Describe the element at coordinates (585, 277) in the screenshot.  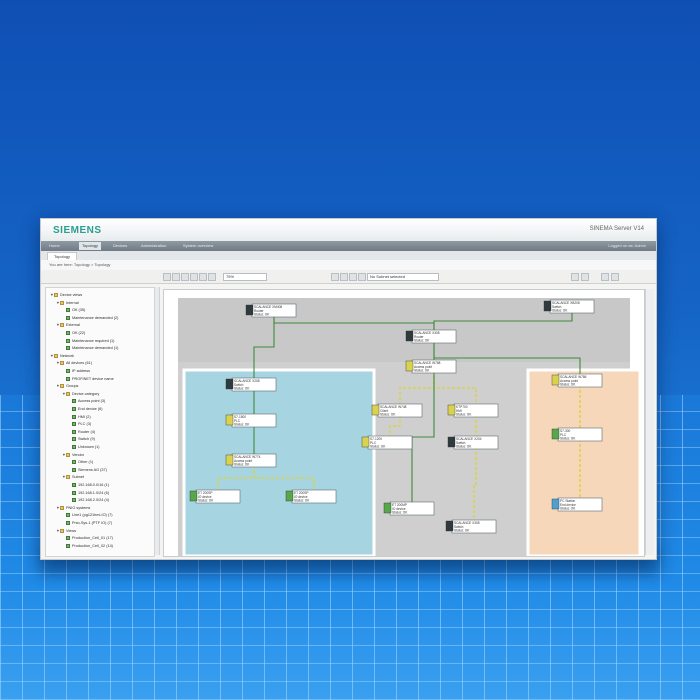
I see `print-icon` at that location.